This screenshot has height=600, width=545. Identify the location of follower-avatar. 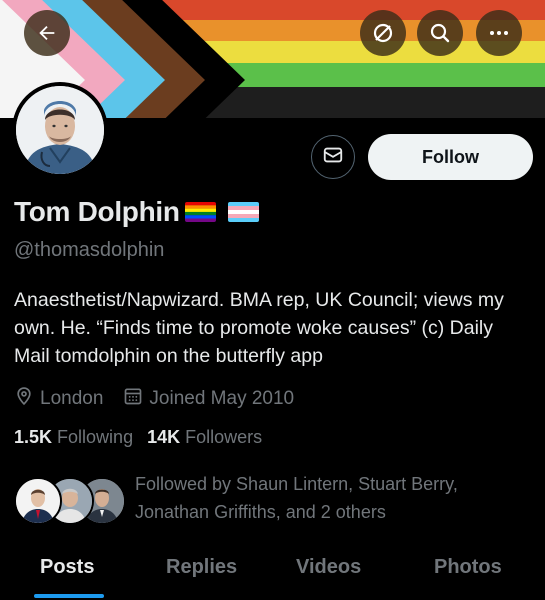
(38, 501).